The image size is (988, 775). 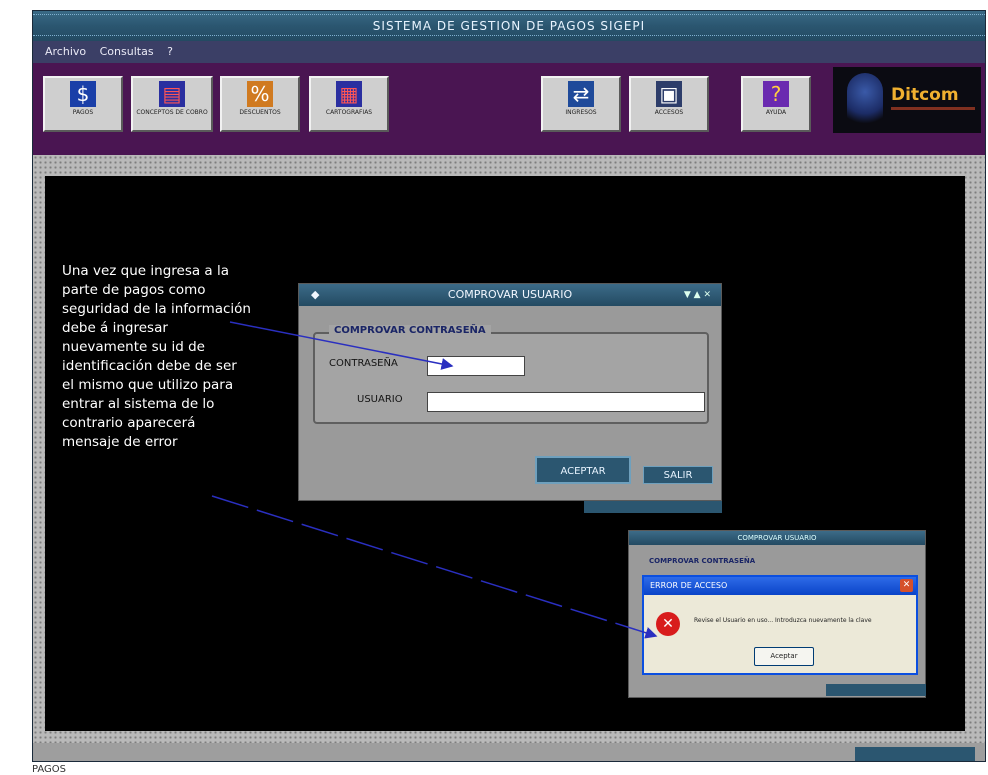 I want to click on arrow-to-password, so click(x=341, y=345).